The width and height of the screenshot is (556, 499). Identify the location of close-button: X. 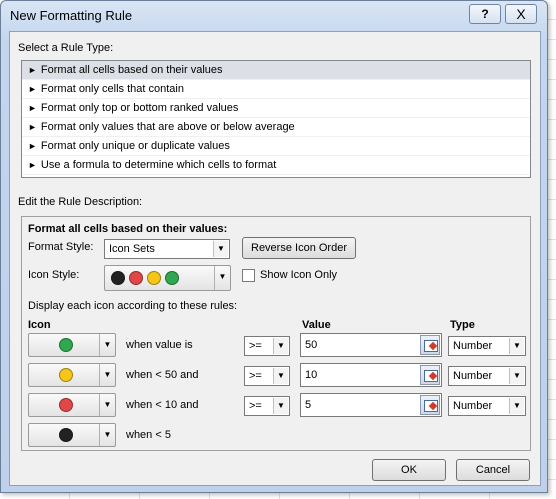
(521, 14).